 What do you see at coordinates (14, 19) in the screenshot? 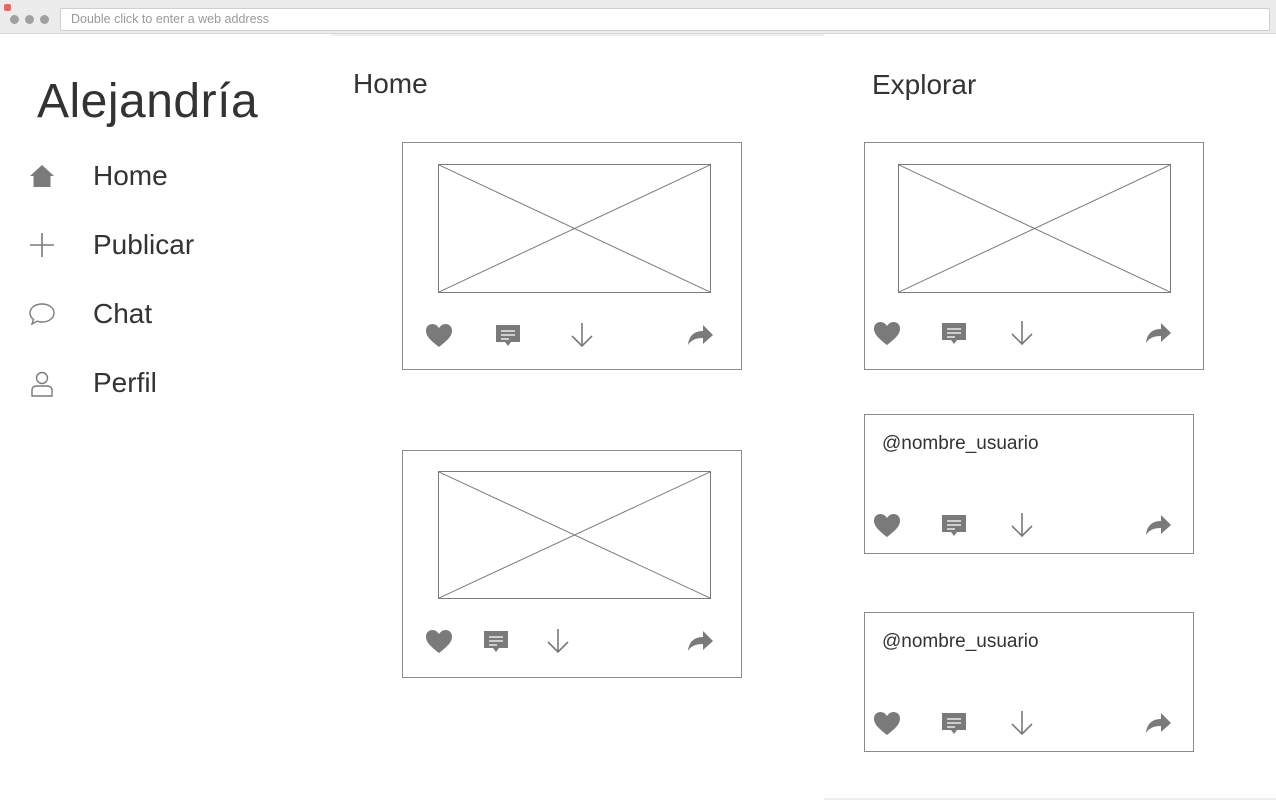
I see `window-close-button` at bounding box center [14, 19].